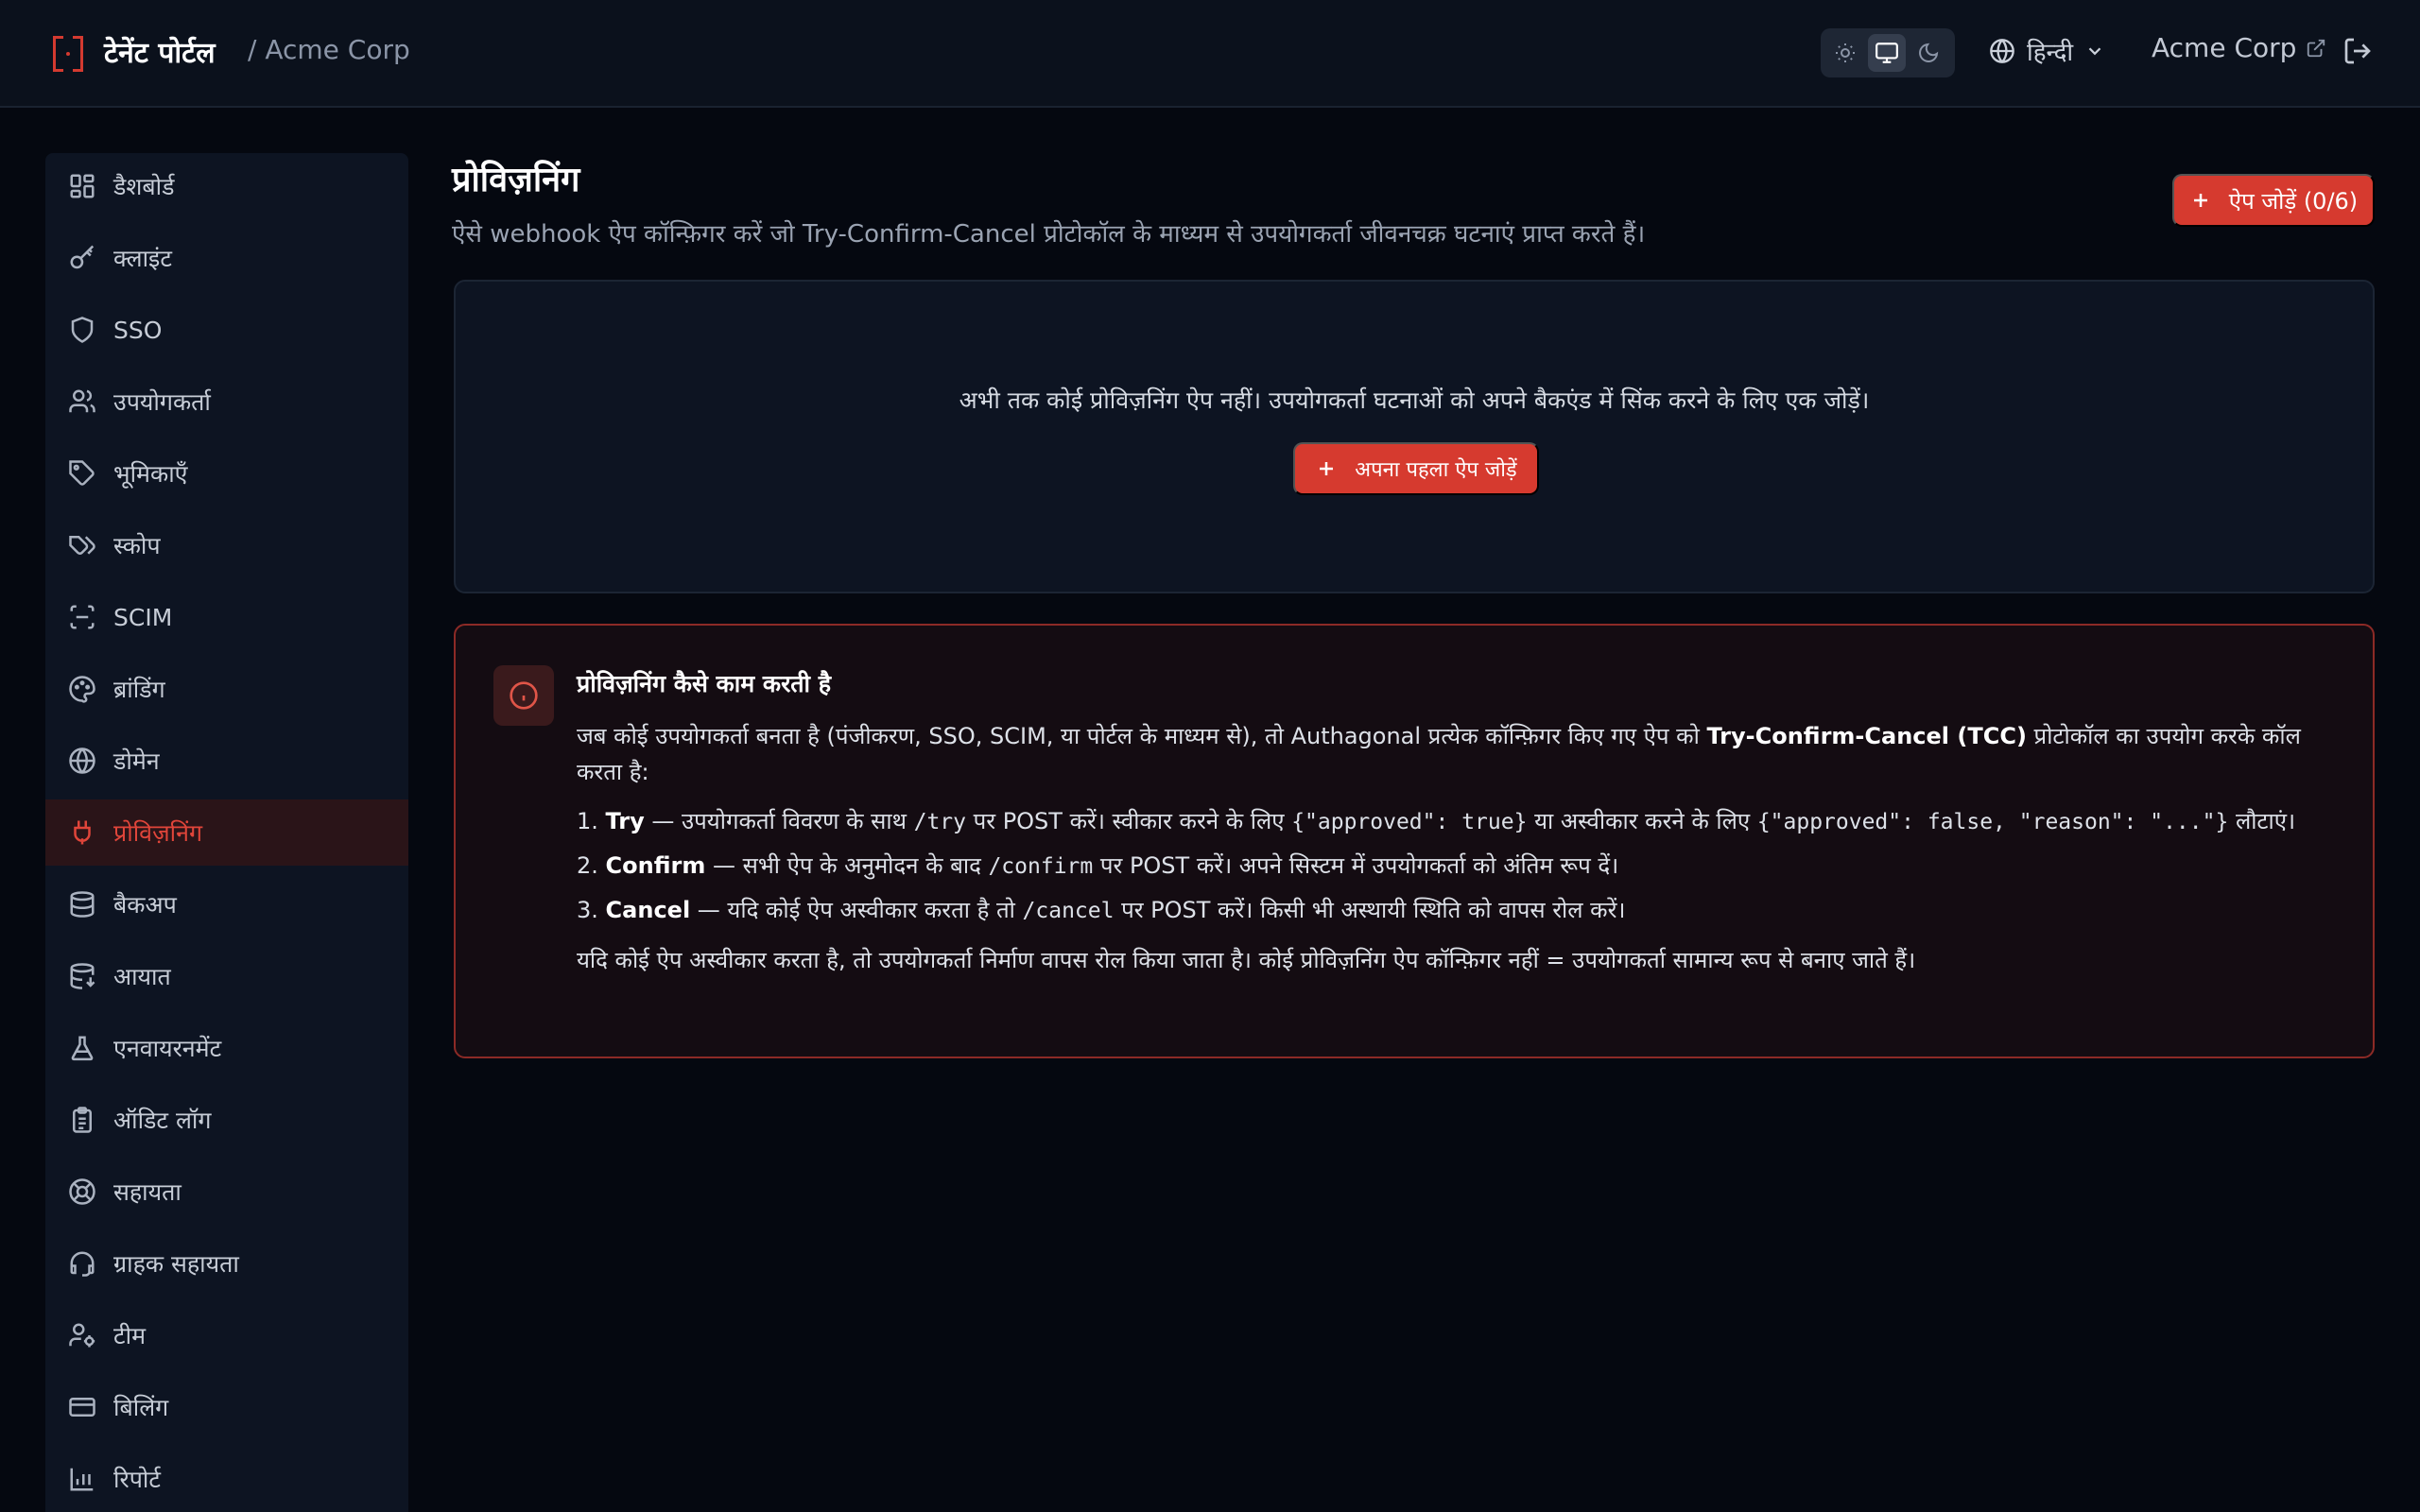 The image size is (2420, 1512). I want to click on monitor-icon, so click(1887, 53).